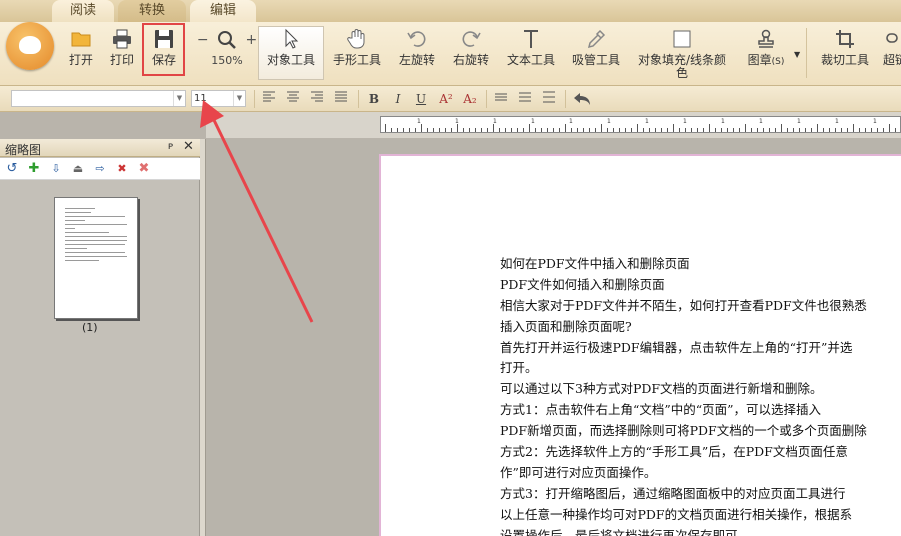  Describe the element at coordinates (83, 11) in the screenshot. I see `tab-read: 阅读` at that location.